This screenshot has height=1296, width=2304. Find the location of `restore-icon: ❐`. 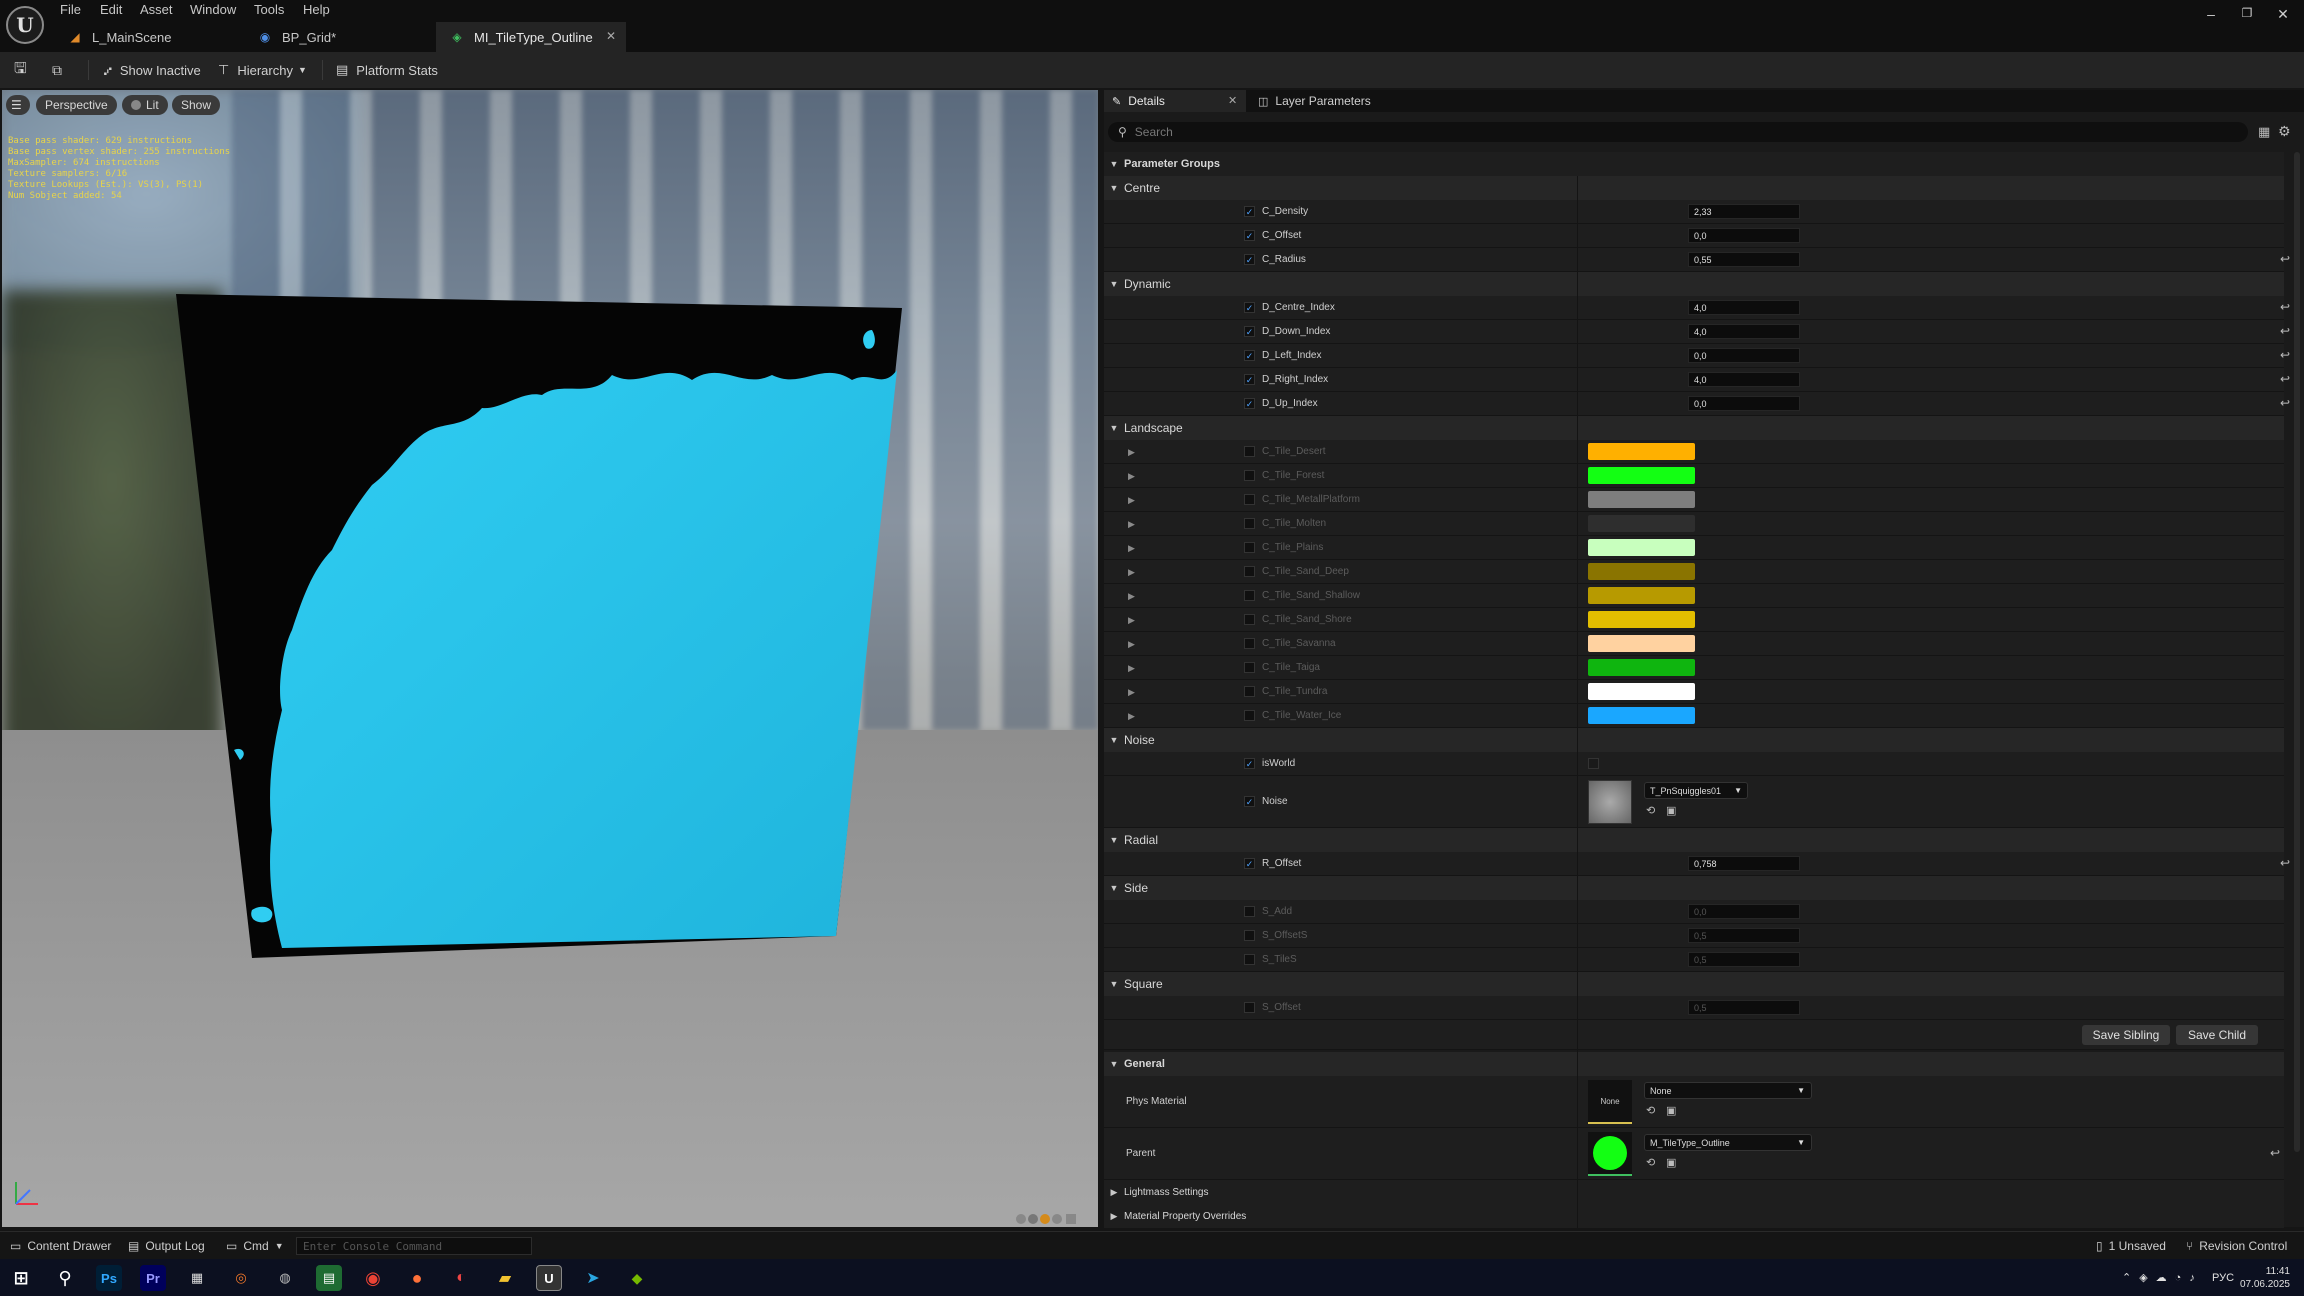

restore-icon: ❐ is located at coordinates (2247, 16).